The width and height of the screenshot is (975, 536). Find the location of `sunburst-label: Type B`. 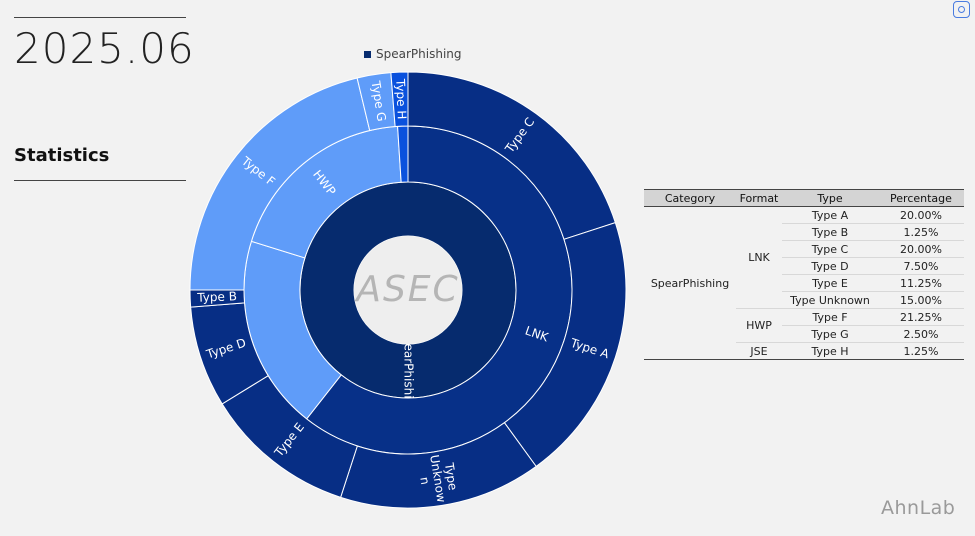

sunburst-label: Type B is located at coordinates (216, 297).